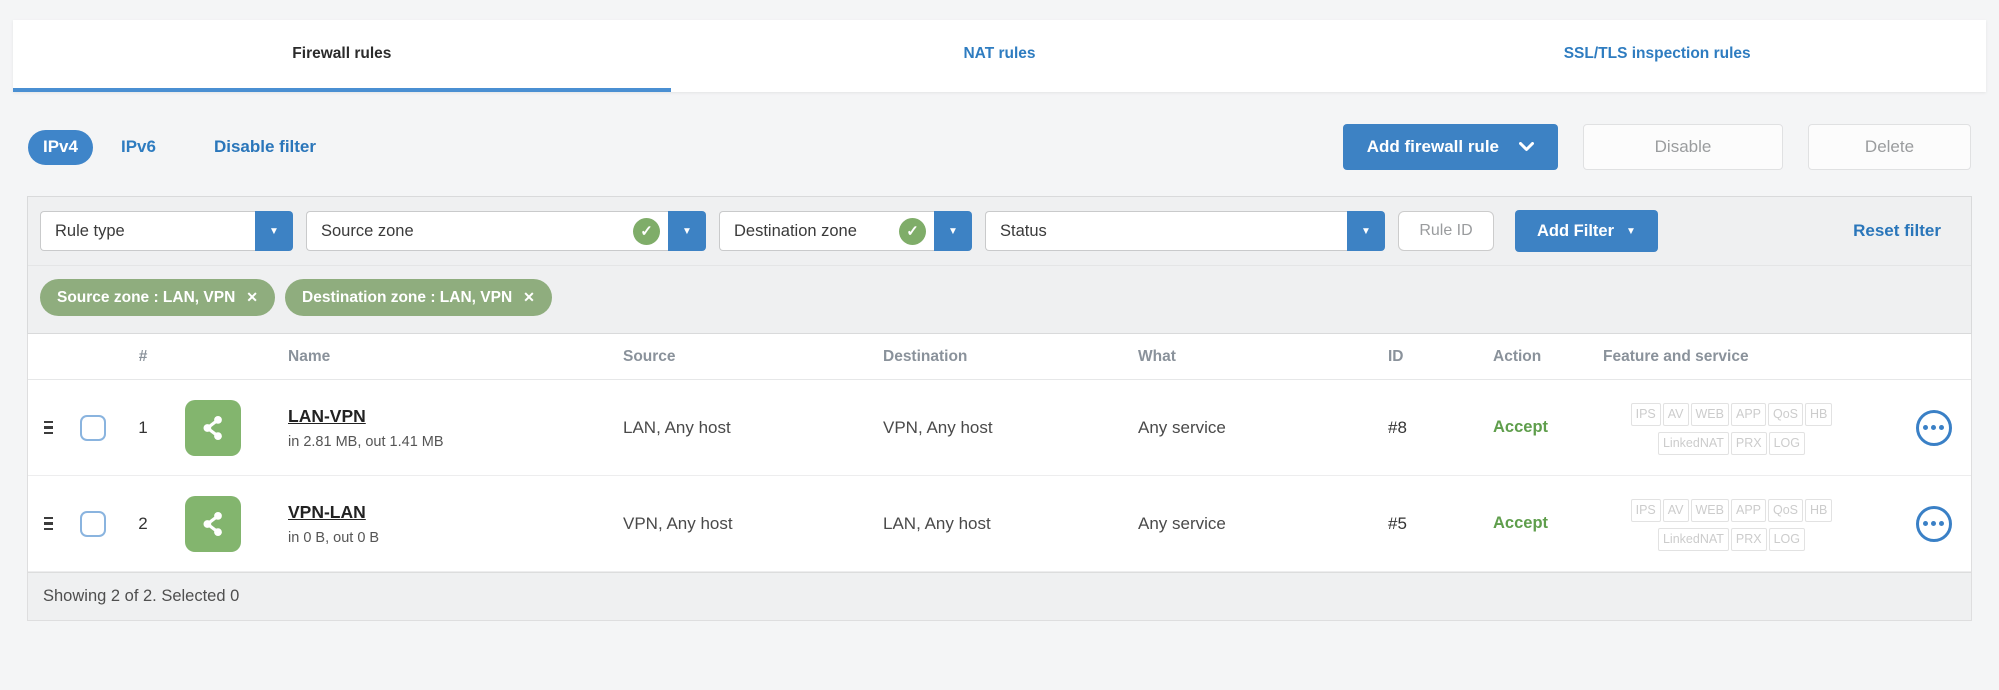 This screenshot has height=690, width=1999. Describe the element at coordinates (143, 356) in the screenshot. I see `header-index: #` at that location.